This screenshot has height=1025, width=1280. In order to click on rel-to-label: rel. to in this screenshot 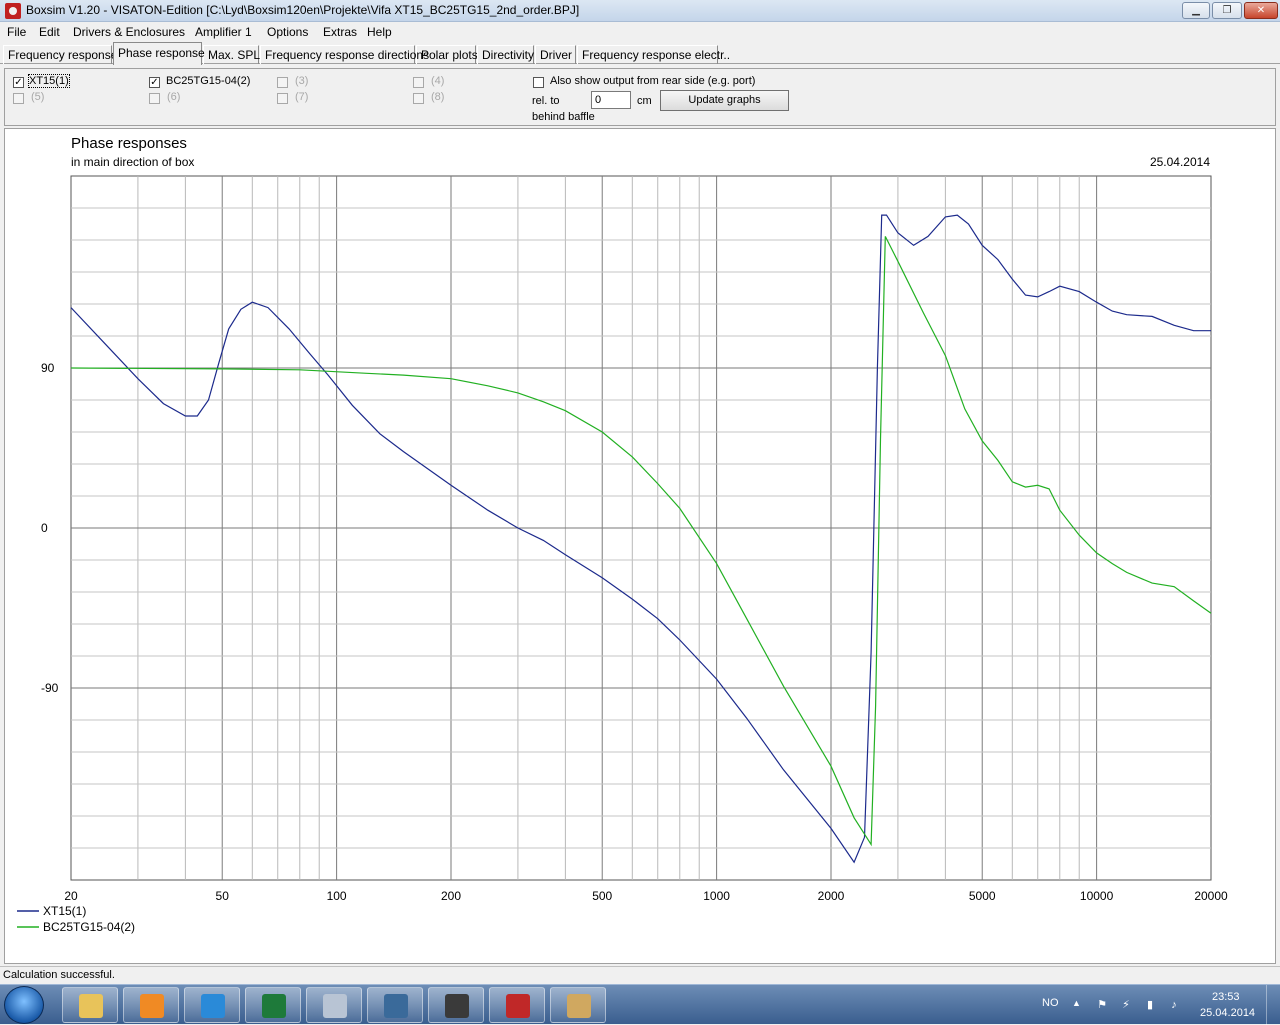, I will do `click(546, 101)`.